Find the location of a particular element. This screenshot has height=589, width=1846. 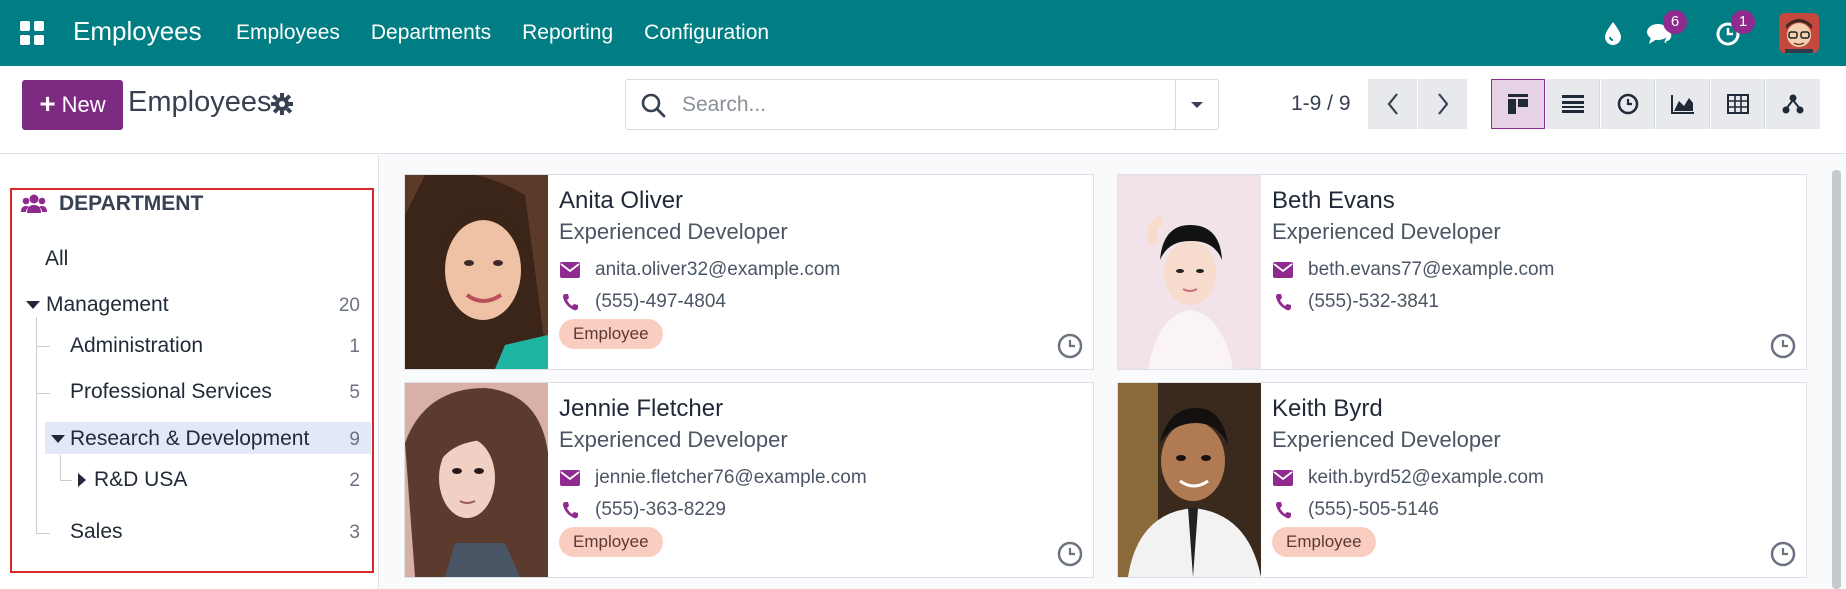

department-administration-count: 1 is located at coordinates (354, 346).